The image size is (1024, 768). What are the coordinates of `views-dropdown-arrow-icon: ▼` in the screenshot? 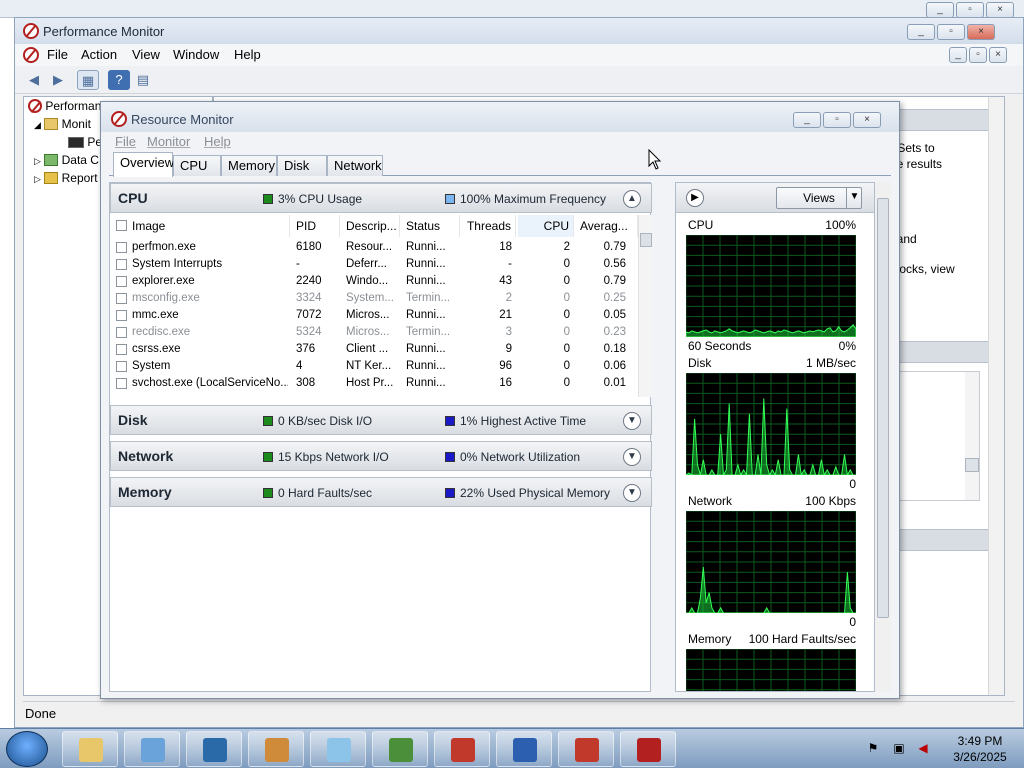 It's located at (854, 198).